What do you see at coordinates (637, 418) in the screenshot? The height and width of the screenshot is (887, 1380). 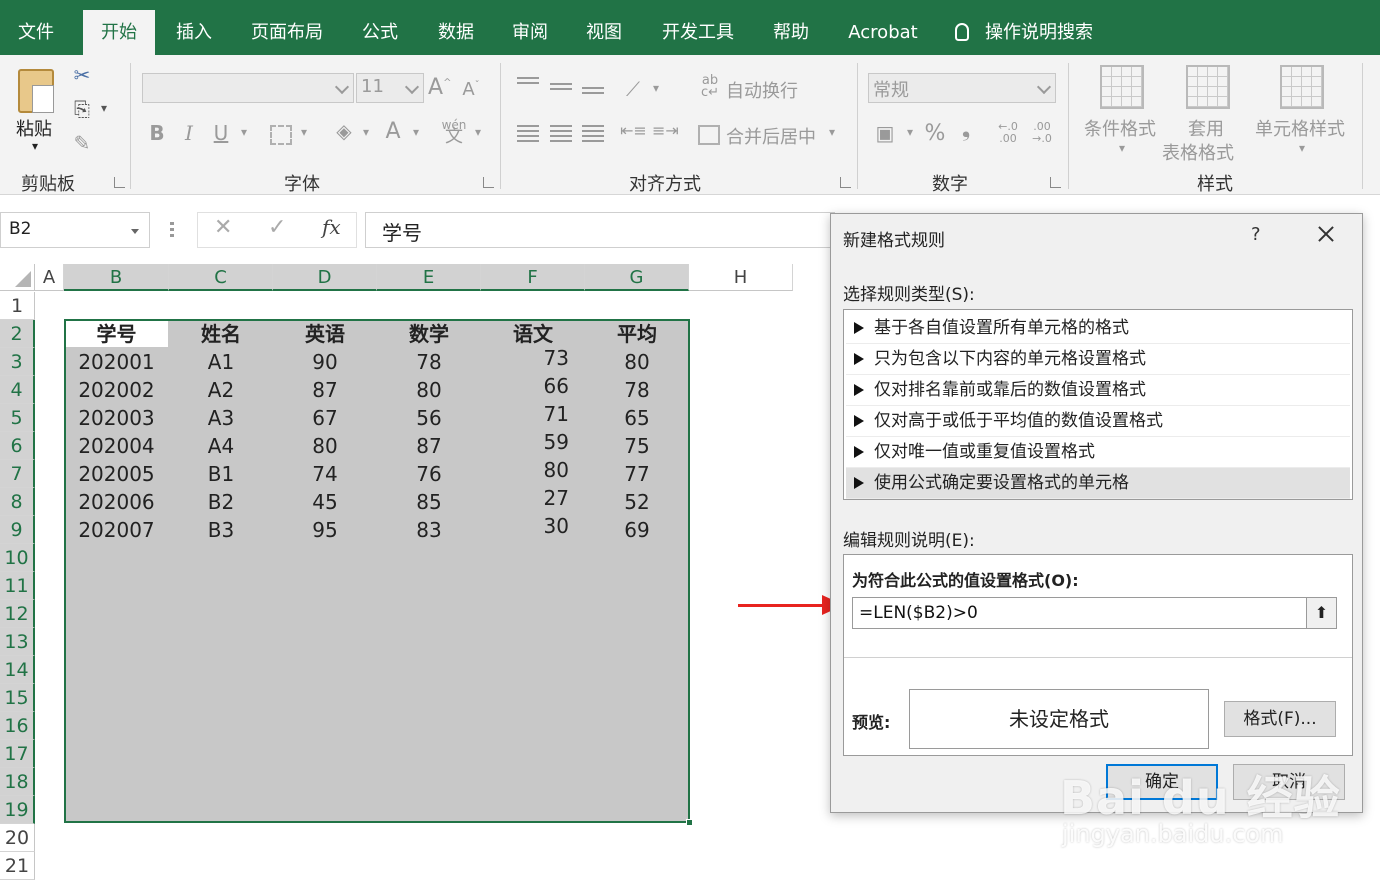 I see `table-cell: 65` at bounding box center [637, 418].